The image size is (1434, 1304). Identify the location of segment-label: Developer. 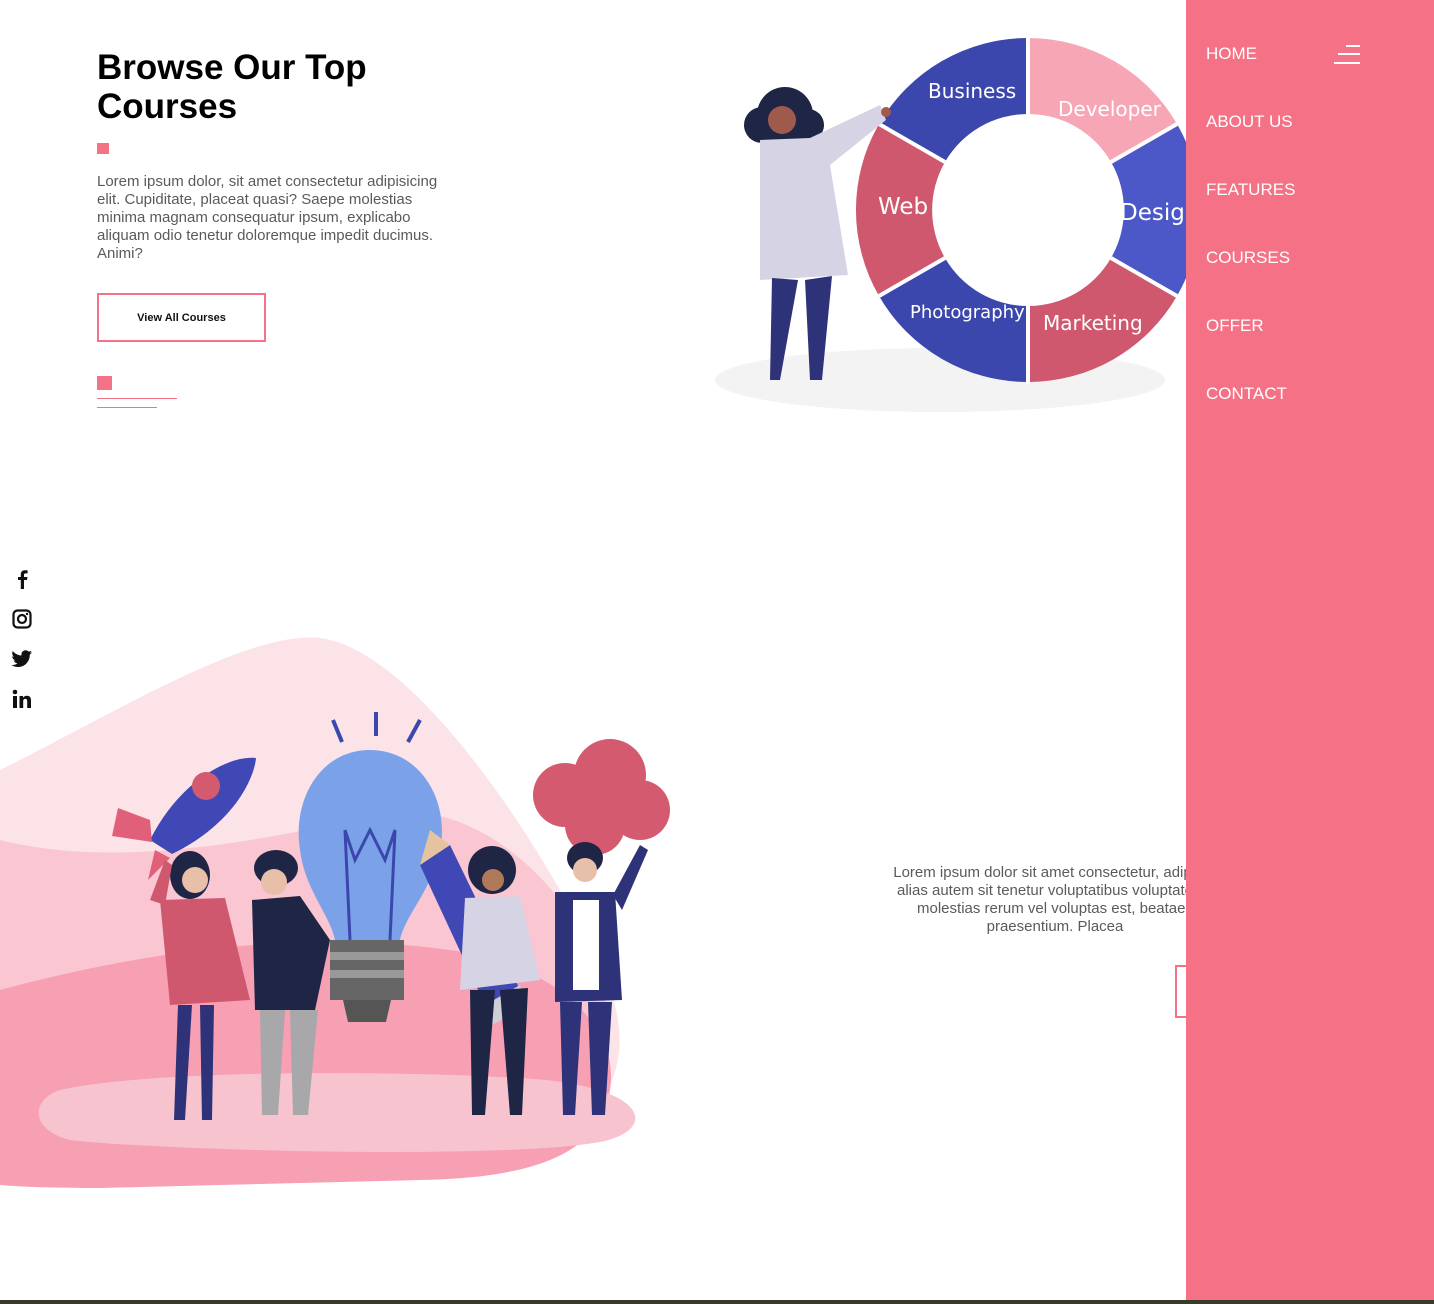
(1110, 109).